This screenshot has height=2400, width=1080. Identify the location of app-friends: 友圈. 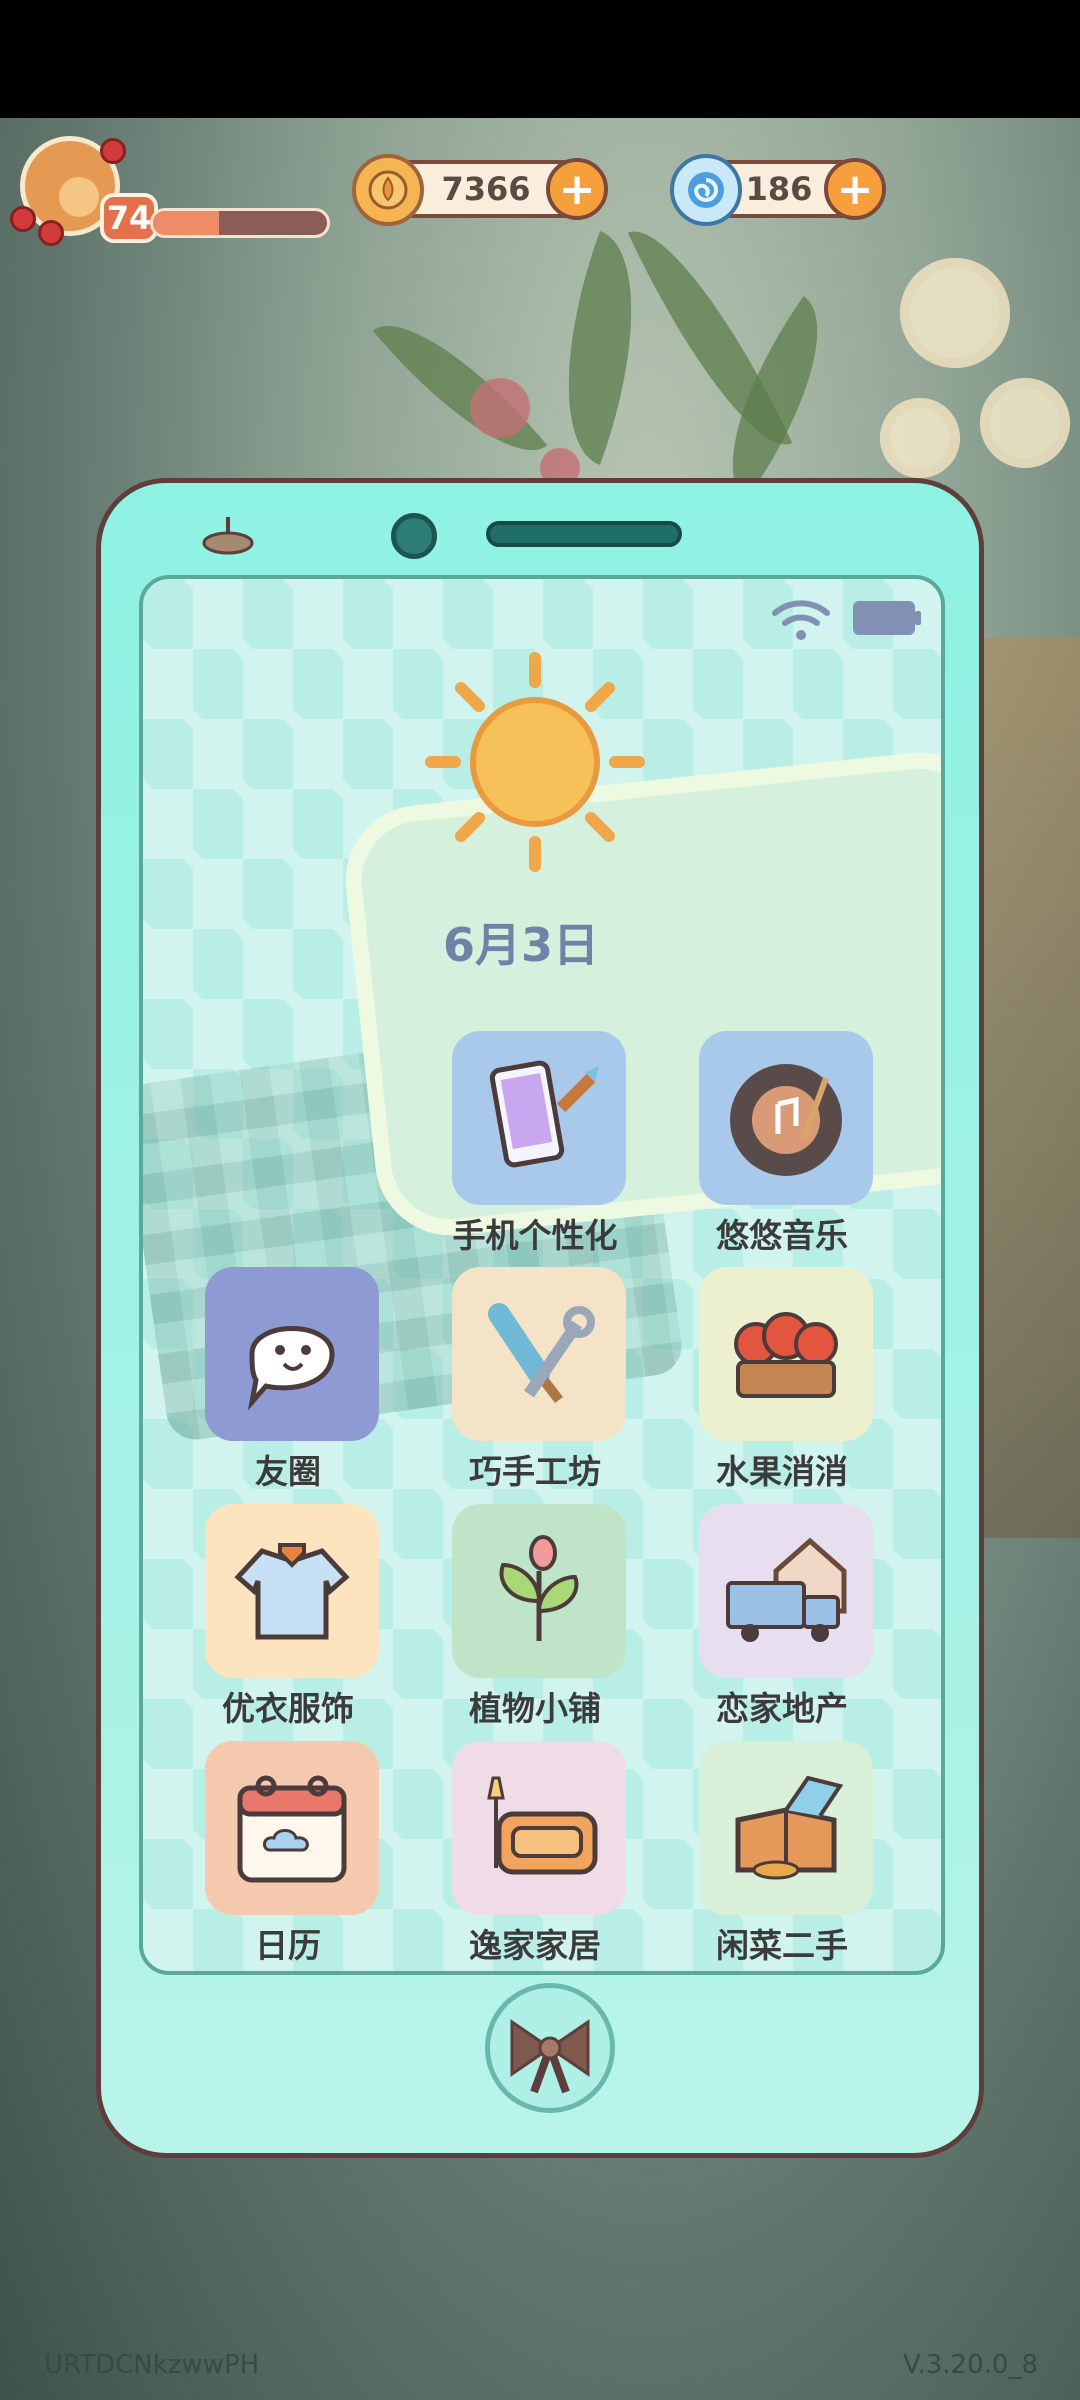
(288, 1383).